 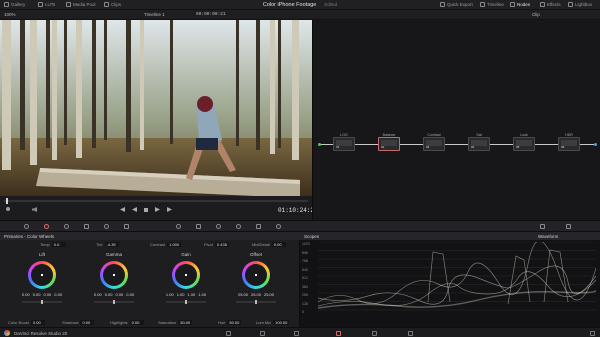 I want to click on effects-button: Effects, so click(x=550, y=4).